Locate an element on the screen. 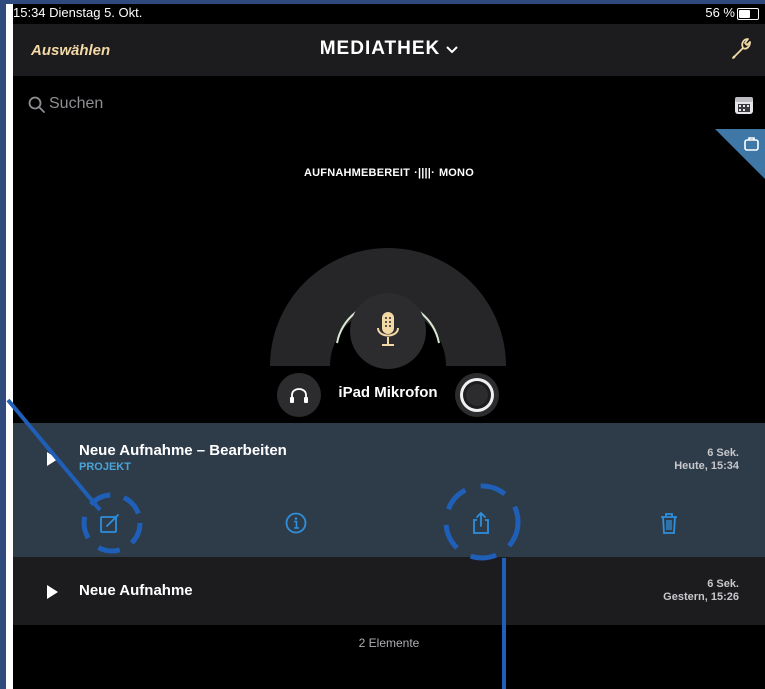 The height and width of the screenshot is (689, 765). knob-icon is located at coordinates (477, 395).